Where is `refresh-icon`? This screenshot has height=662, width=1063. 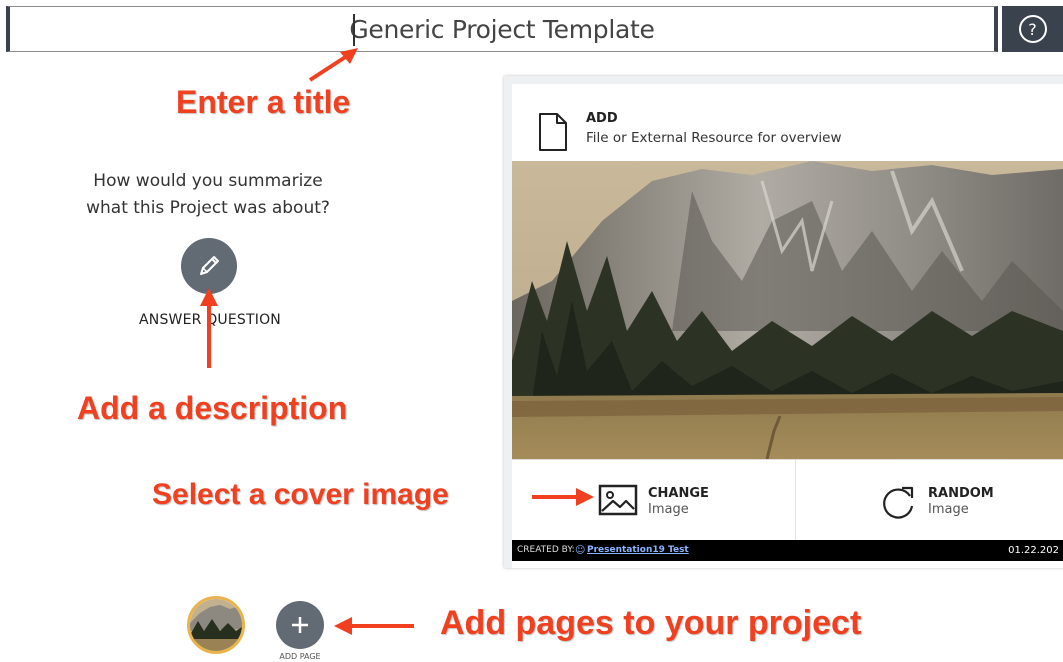
refresh-icon is located at coordinates (898, 502).